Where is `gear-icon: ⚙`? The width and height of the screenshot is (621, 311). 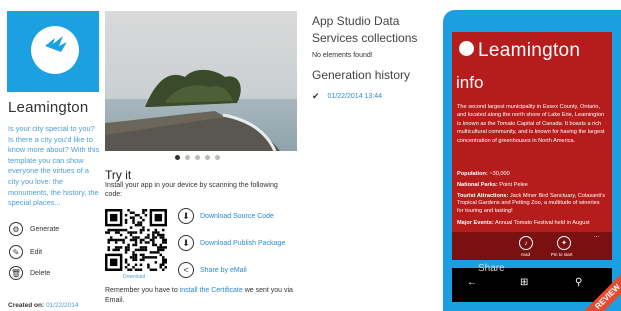 gear-icon: ⚙ is located at coordinates (16, 229).